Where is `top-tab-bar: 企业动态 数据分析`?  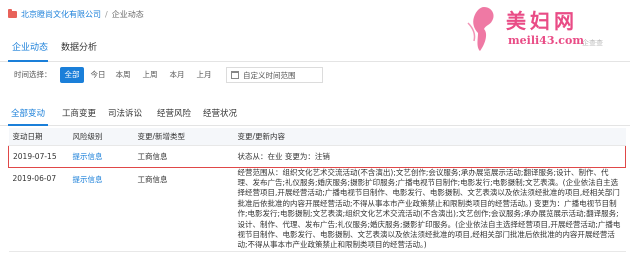 top-tab-bar: 企业动态 数据分析 is located at coordinates (315, 48).